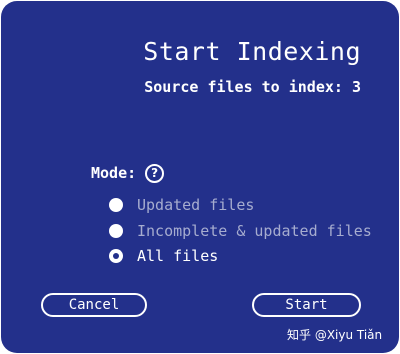 The height and width of the screenshot is (354, 400). What do you see at coordinates (252, 87) in the screenshot?
I see `source-files-count: Source files to index: 3` at bounding box center [252, 87].